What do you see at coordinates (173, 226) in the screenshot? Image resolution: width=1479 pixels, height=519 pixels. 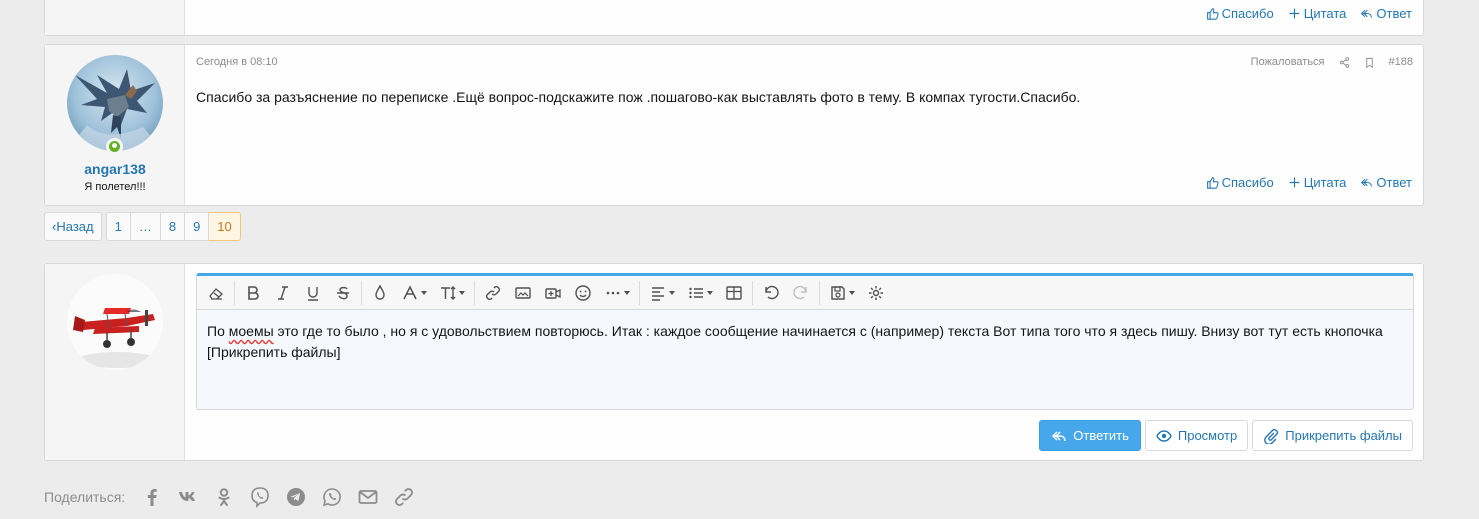 I see `page-link: 8` at bounding box center [173, 226].